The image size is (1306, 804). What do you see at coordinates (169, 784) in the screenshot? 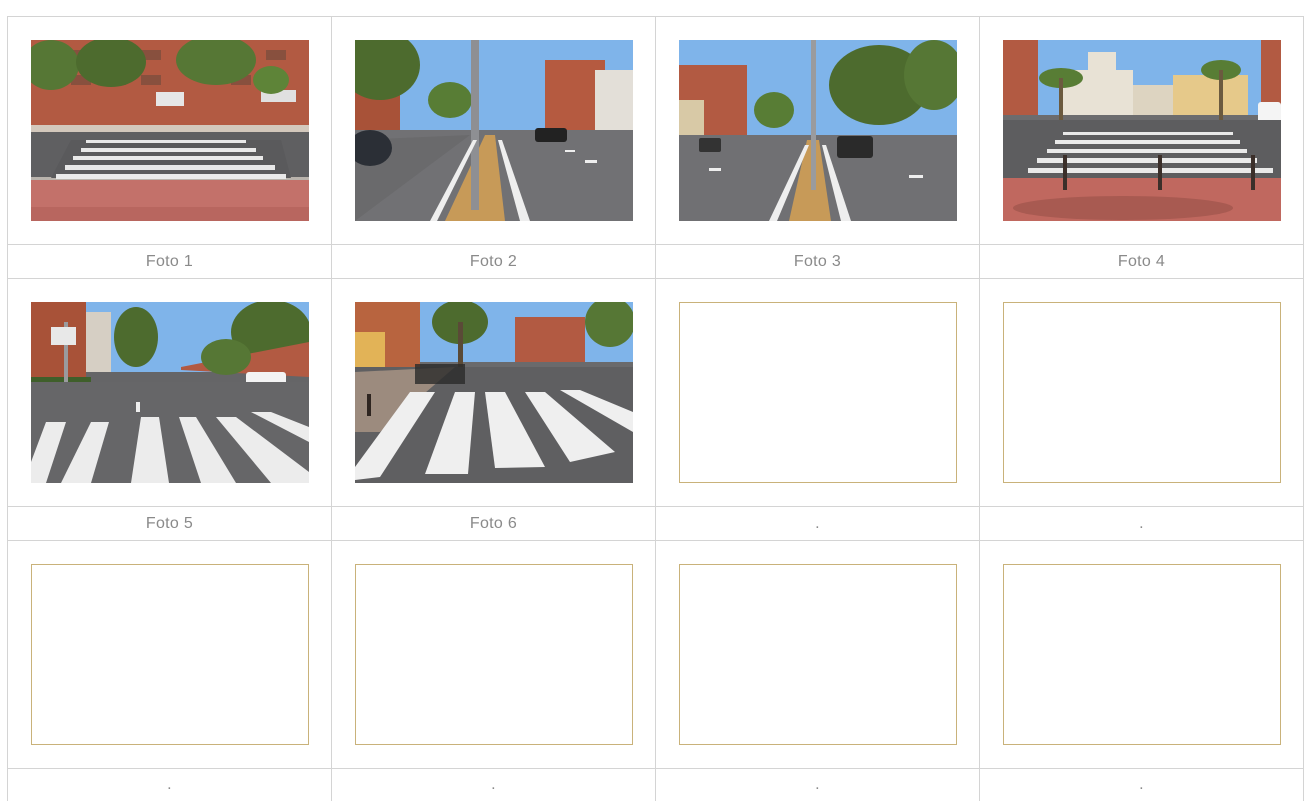
I see `photo-caption-9: .` at bounding box center [169, 784].